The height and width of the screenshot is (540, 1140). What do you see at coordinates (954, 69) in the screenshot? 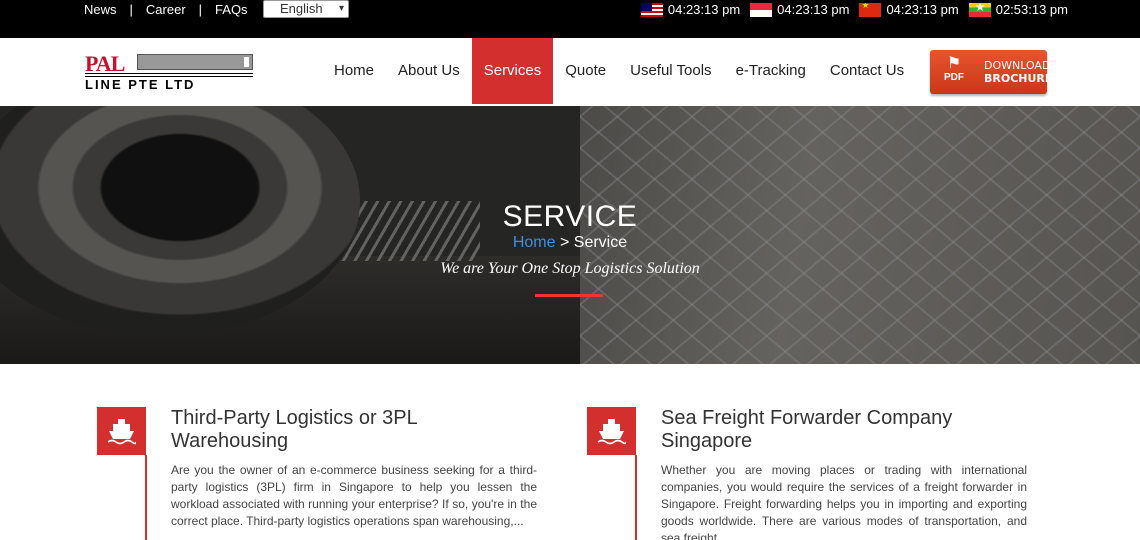
I see `pdf-icon: ⚑ PDF` at bounding box center [954, 69].